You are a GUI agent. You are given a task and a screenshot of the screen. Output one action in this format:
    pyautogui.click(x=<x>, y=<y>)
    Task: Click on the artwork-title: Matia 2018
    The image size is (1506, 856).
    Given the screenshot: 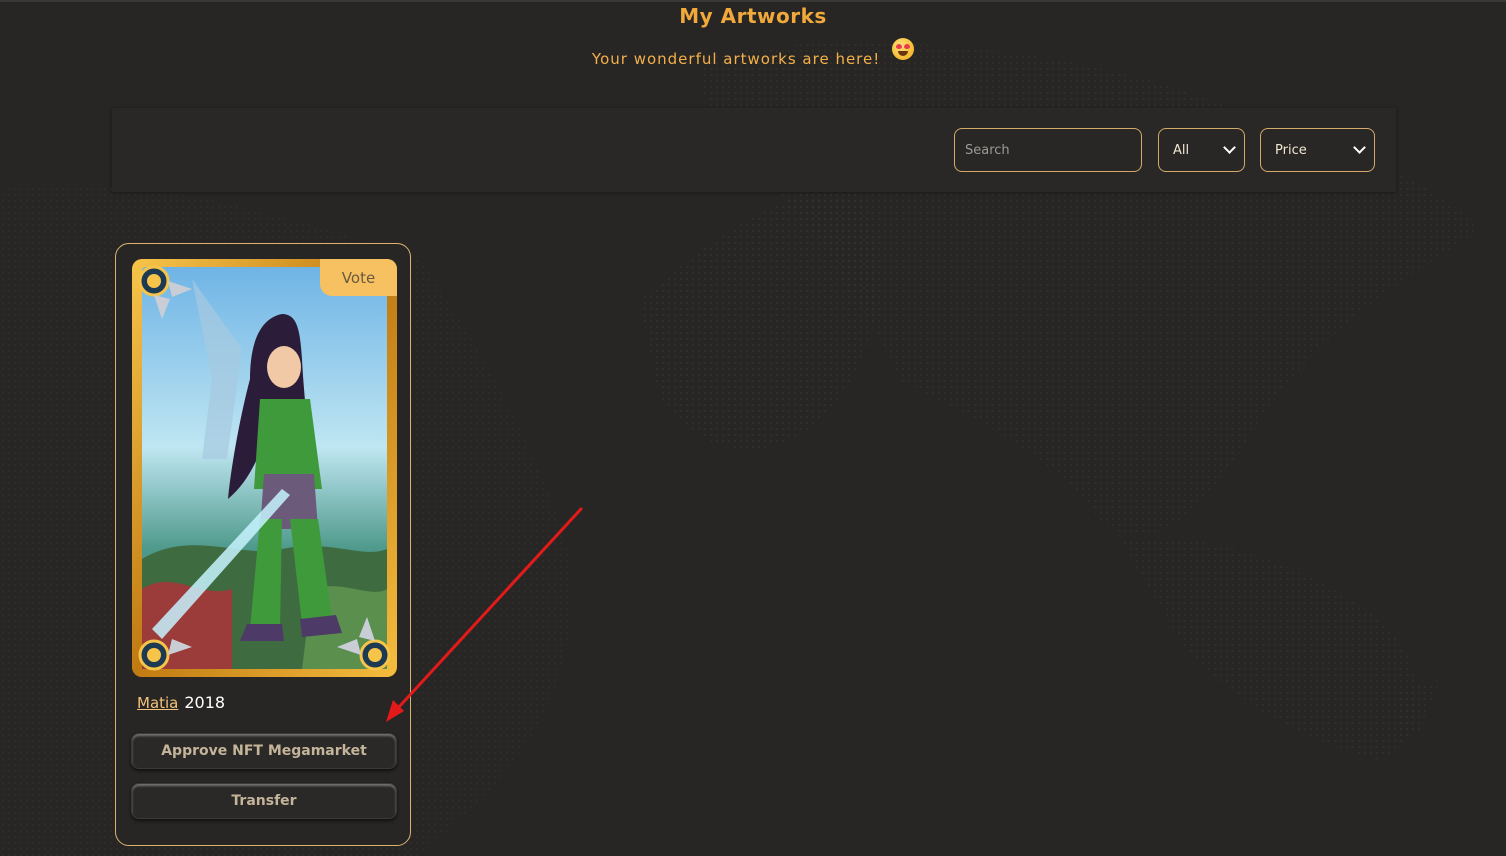 What is the action you would take?
    pyautogui.click(x=181, y=702)
    